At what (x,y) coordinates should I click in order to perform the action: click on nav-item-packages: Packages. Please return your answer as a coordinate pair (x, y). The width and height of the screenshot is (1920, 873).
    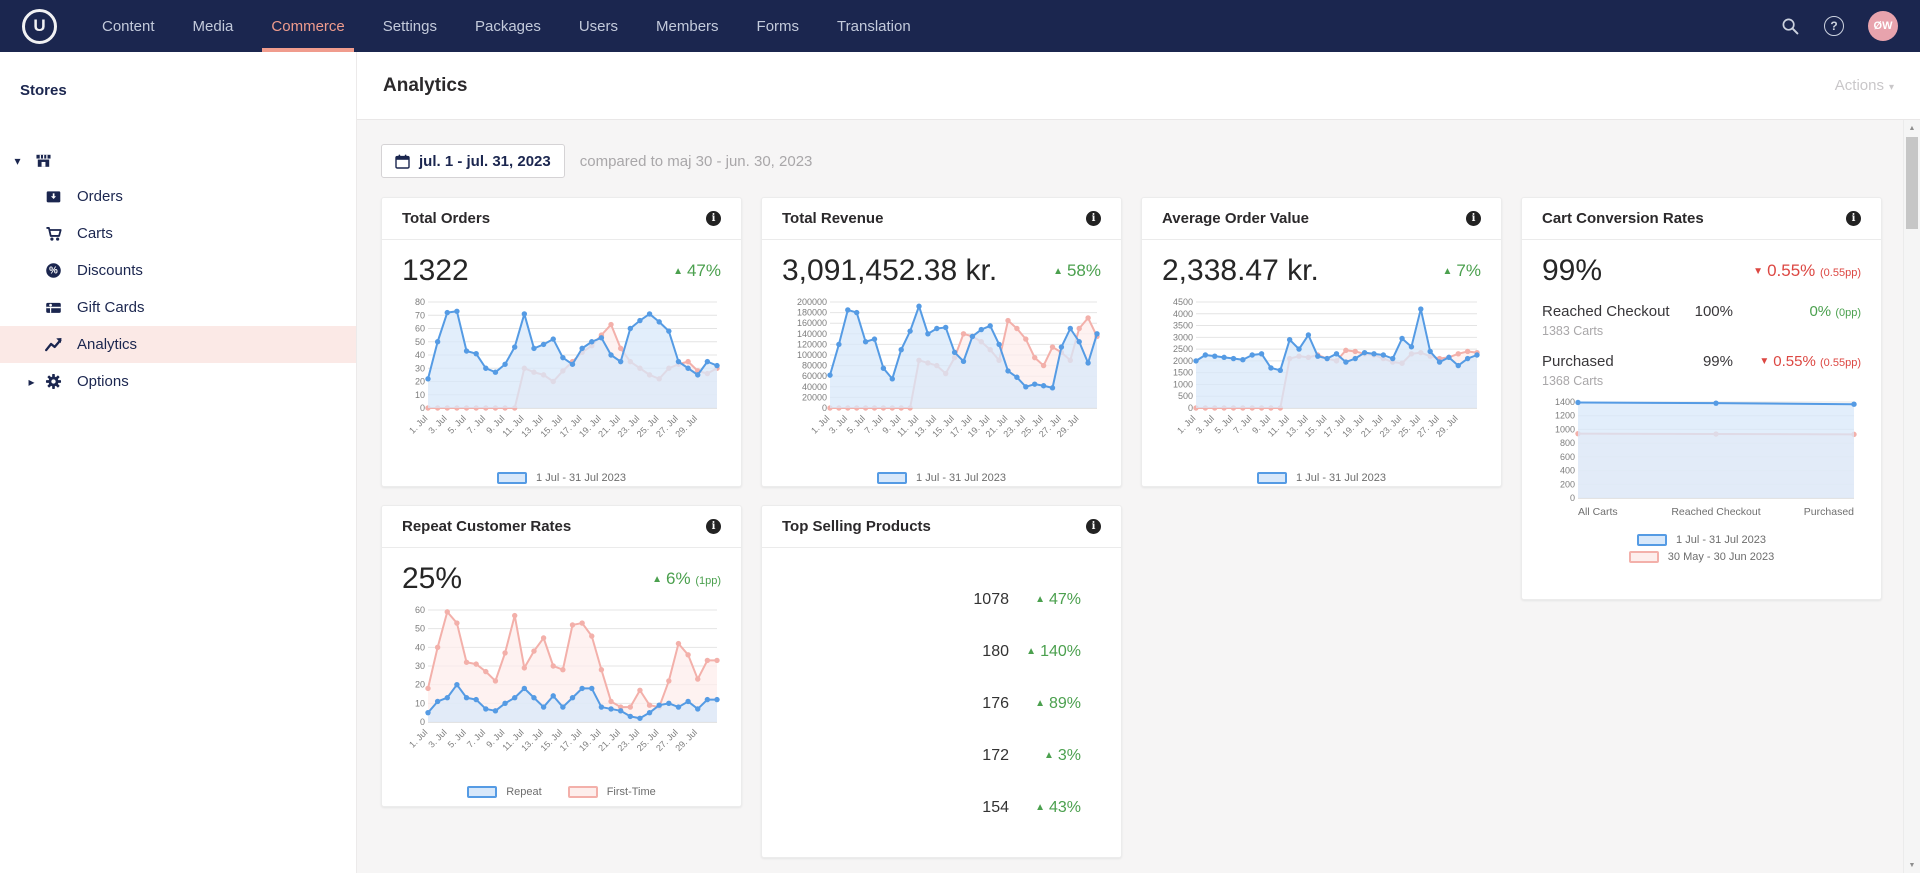
    Looking at the image, I should click on (508, 26).